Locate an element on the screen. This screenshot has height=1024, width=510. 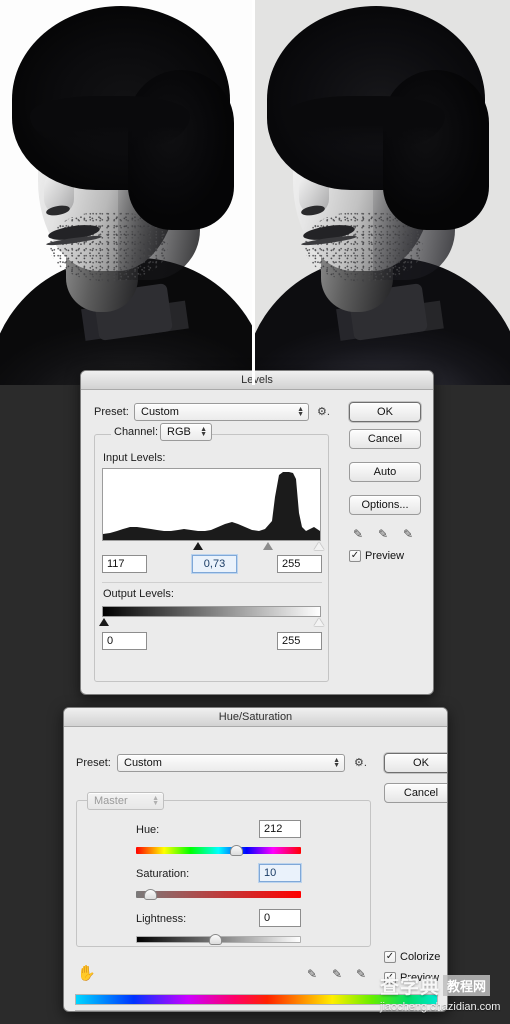
input-shadow-field: 117 is located at coordinates (124, 564).